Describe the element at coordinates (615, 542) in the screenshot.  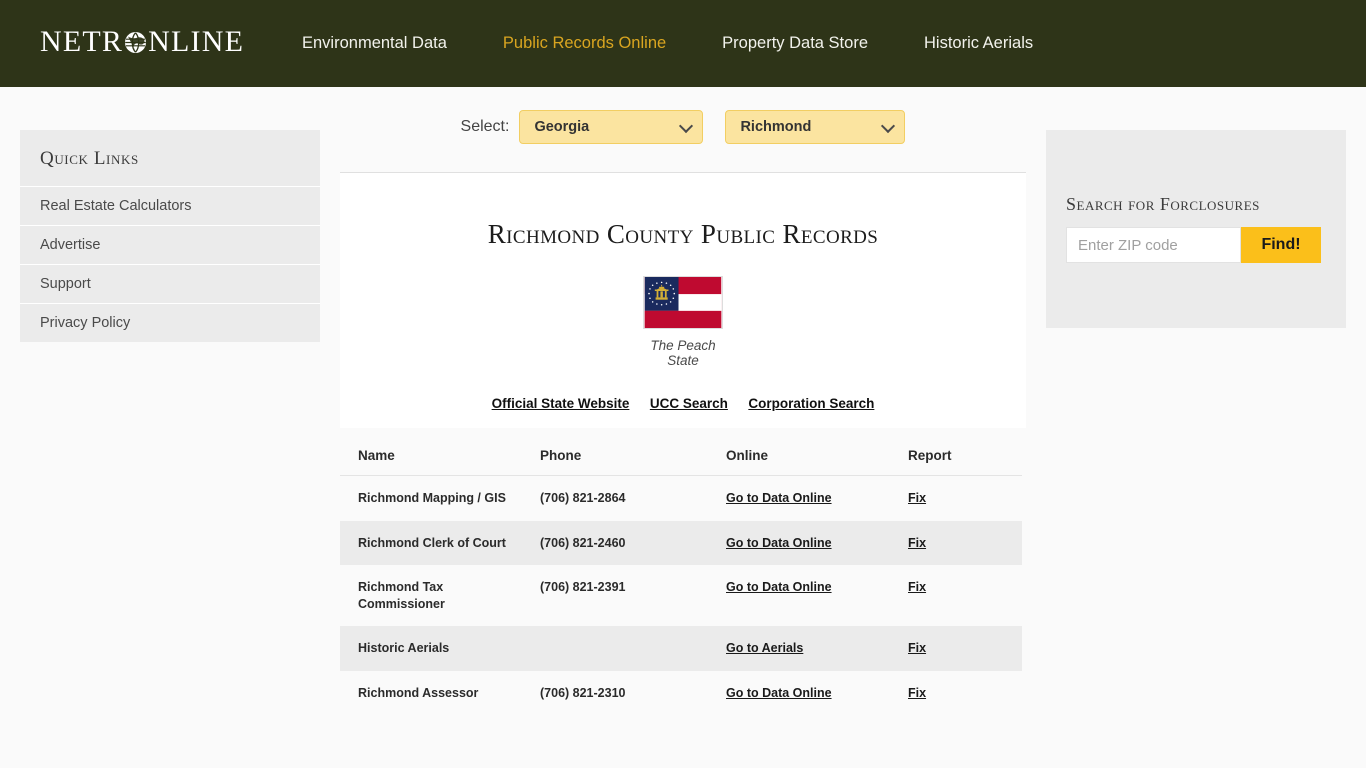
I see `cell-phone: (706) 821-2460` at that location.